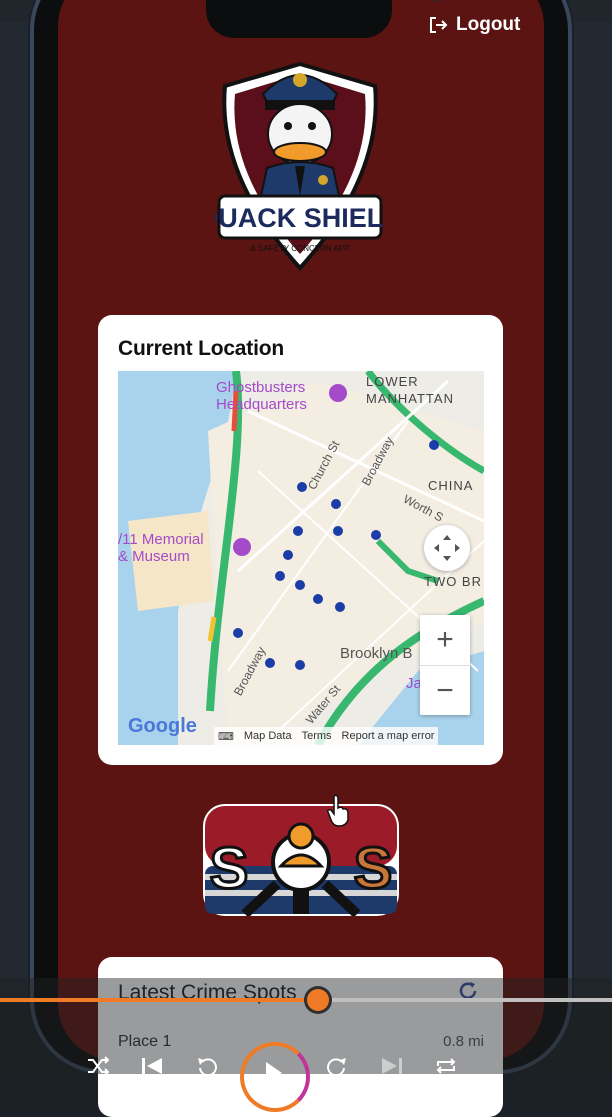 The height and width of the screenshot is (1117, 612). I want to click on play-button, so click(275, 1077).